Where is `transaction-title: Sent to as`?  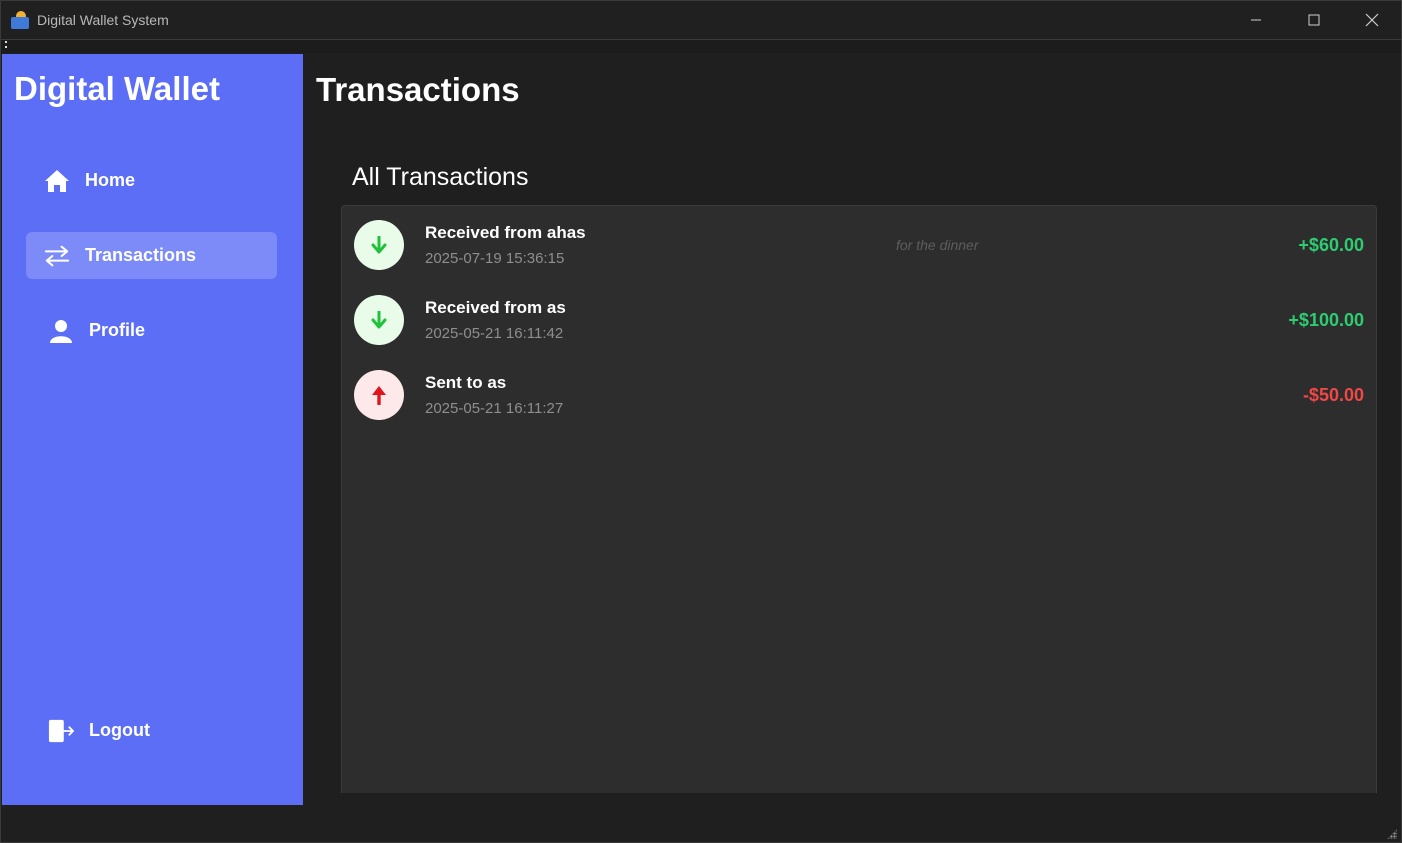 transaction-title: Sent to as is located at coordinates (466, 382).